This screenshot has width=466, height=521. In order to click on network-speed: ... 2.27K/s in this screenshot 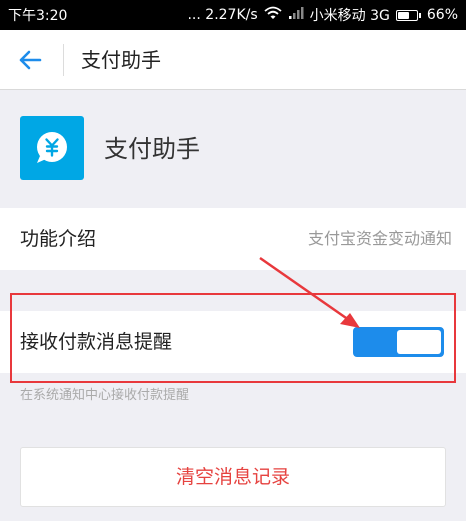, I will do `click(222, 15)`.